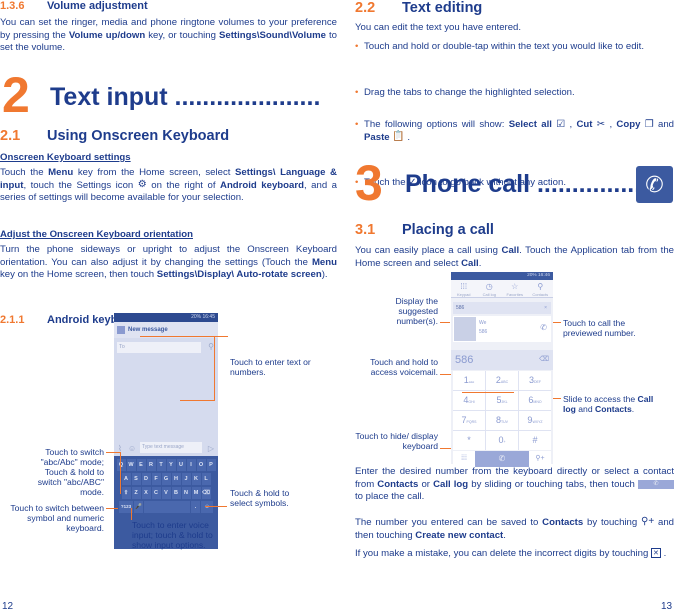  What do you see at coordinates (424, 230) in the screenshot?
I see `section-heading-3-1: 3.1 Placing a call` at bounding box center [424, 230].